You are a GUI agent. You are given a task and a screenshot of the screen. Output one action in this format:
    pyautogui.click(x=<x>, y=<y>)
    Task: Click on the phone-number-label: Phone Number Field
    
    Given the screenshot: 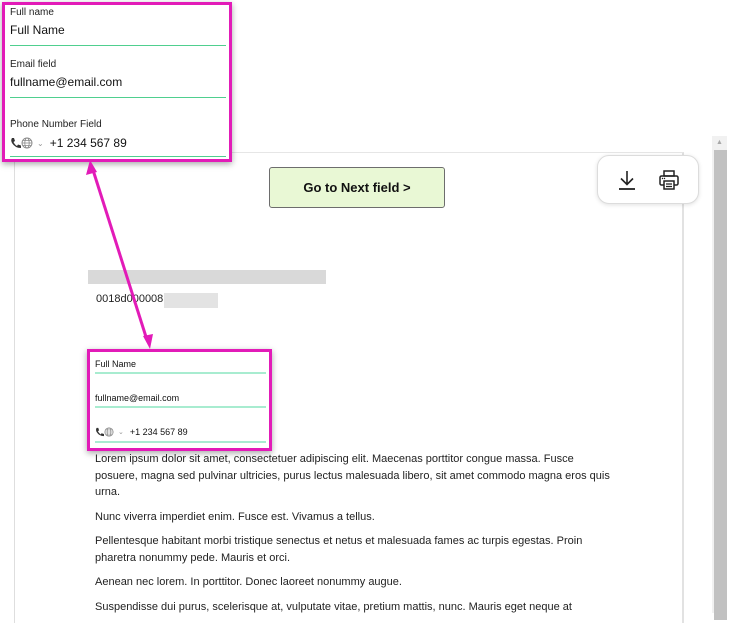 What is the action you would take?
    pyautogui.click(x=56, y=124)
    